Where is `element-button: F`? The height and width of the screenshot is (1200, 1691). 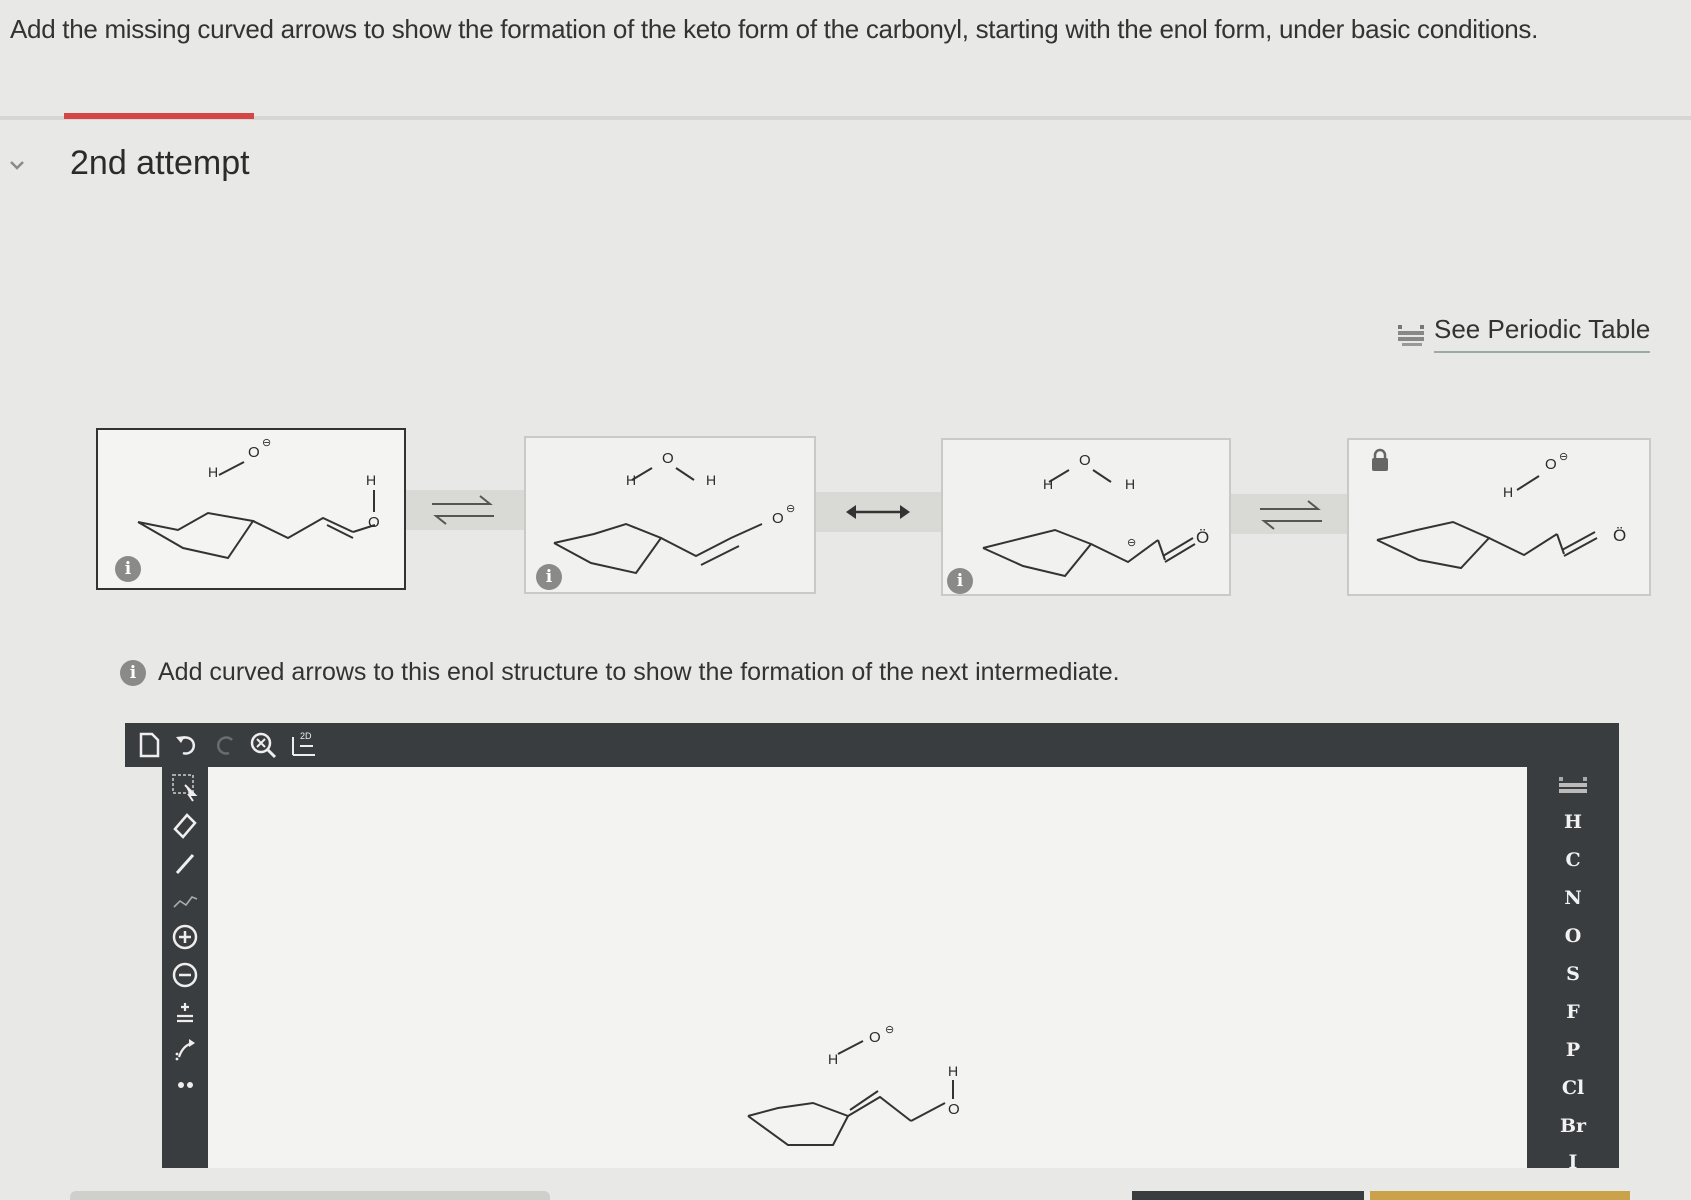 element-button: F is located at coordinates (1573, 1012).